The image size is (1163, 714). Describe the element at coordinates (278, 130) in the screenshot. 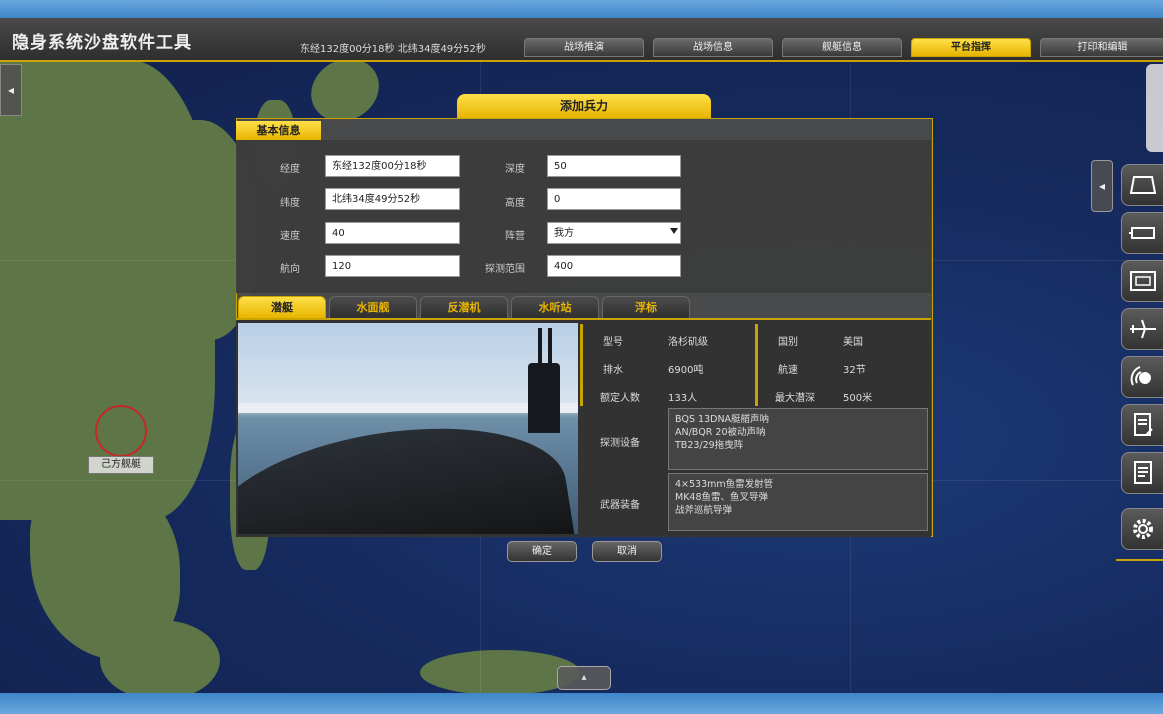

I see `basic-info-tab: 基本信息` at that location.